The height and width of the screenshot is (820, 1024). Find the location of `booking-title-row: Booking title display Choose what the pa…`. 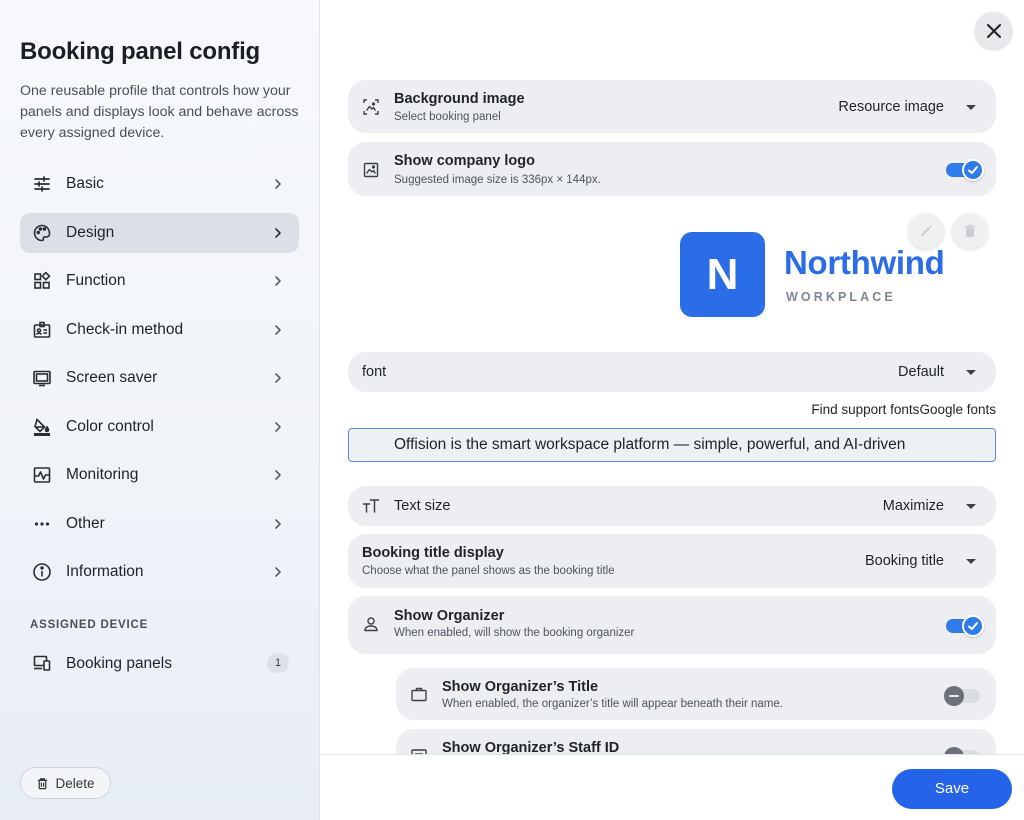

booking-title-row: Booking title display Choose what the pa… is located at coordinates (672, 561).